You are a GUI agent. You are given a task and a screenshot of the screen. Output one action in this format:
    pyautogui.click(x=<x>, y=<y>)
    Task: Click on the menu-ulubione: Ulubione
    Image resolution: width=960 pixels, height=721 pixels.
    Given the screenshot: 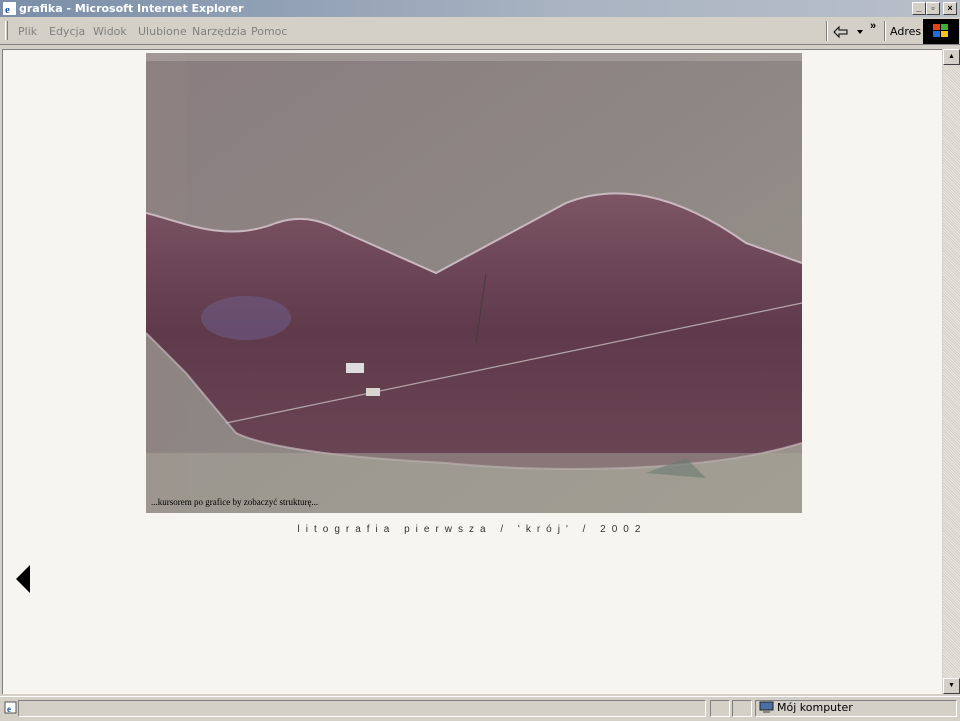 What is the action you would take?
    pyautogui.click(x=162, y=31)
    